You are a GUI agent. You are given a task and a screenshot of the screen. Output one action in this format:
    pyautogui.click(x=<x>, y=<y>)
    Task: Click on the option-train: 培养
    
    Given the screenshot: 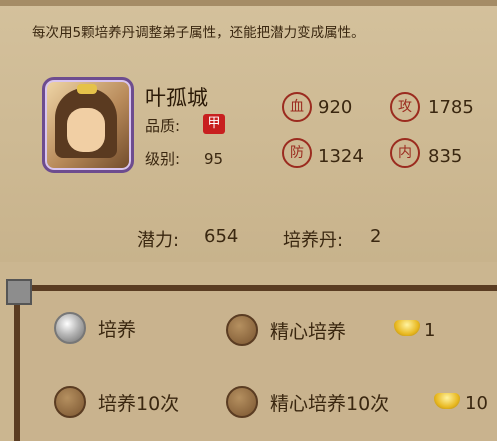 What is the action you would take?
    pyautogui.click(x=95, y=328)
    